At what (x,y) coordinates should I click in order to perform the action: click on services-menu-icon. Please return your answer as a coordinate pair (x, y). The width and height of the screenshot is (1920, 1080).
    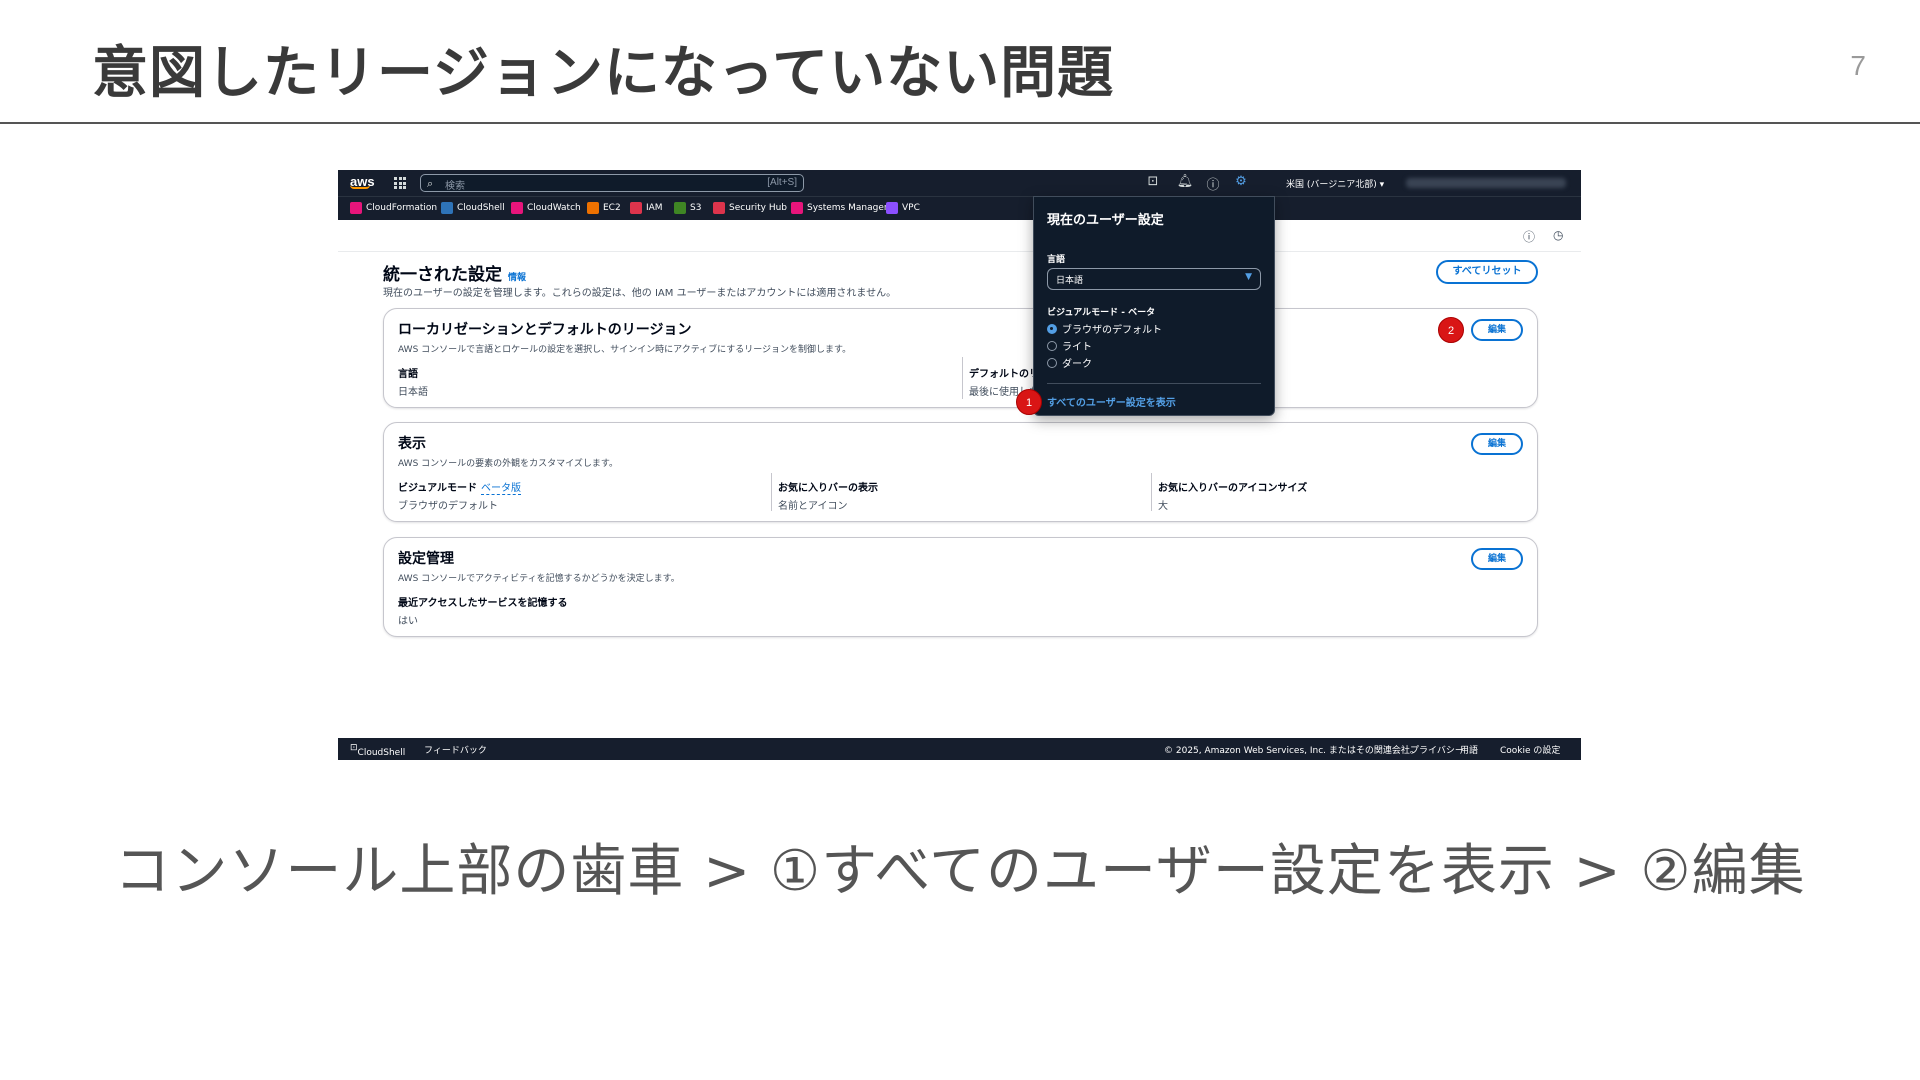
    Looking at the image, I should click on (400, 183).